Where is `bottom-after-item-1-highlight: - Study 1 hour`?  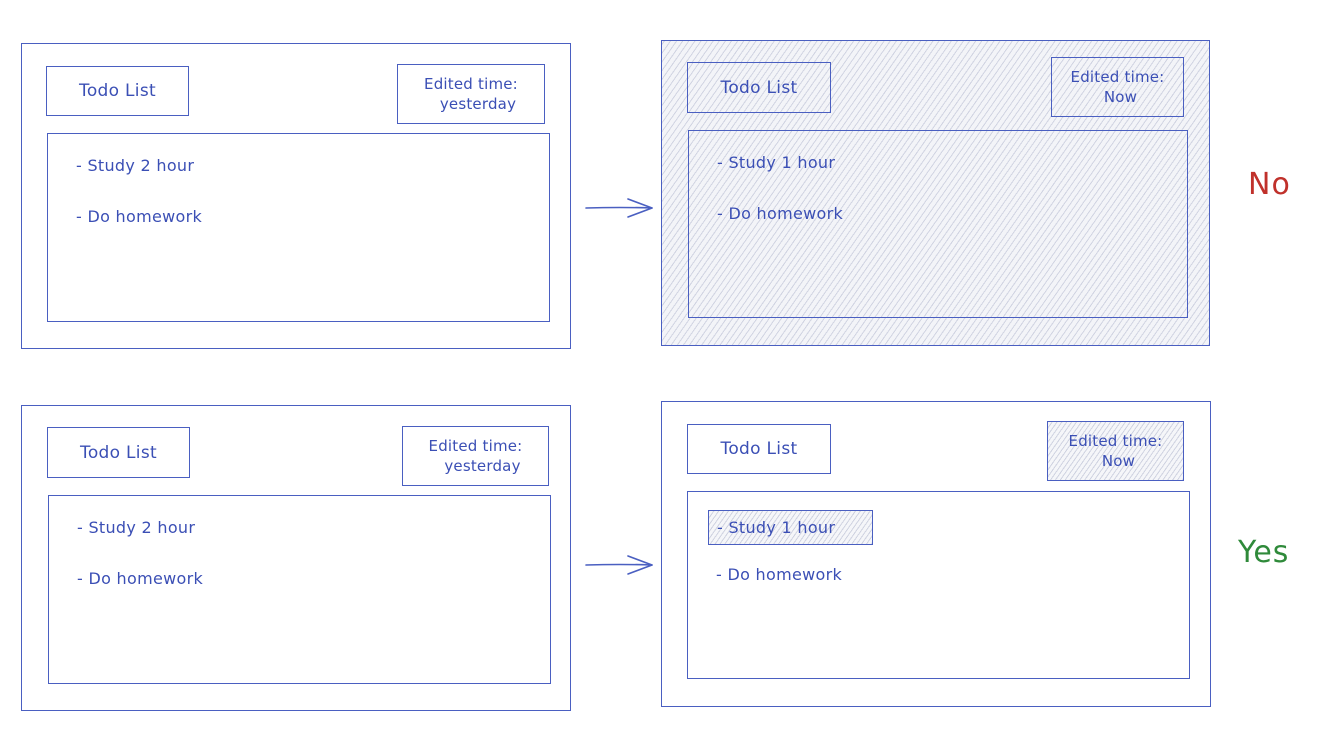
bottom-after-item-1-highlight: - Study 1 hour is located at coordinates (790, 527).